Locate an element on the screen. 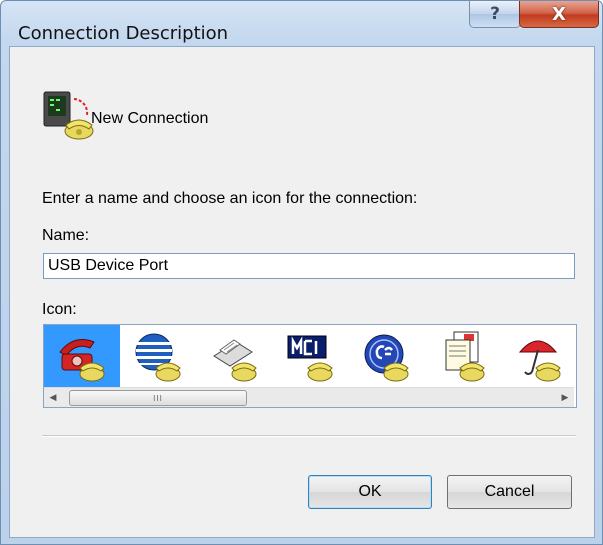 The width and height of the screenshot is (603, 545). icon-strip is located at coordinates (310, 356).